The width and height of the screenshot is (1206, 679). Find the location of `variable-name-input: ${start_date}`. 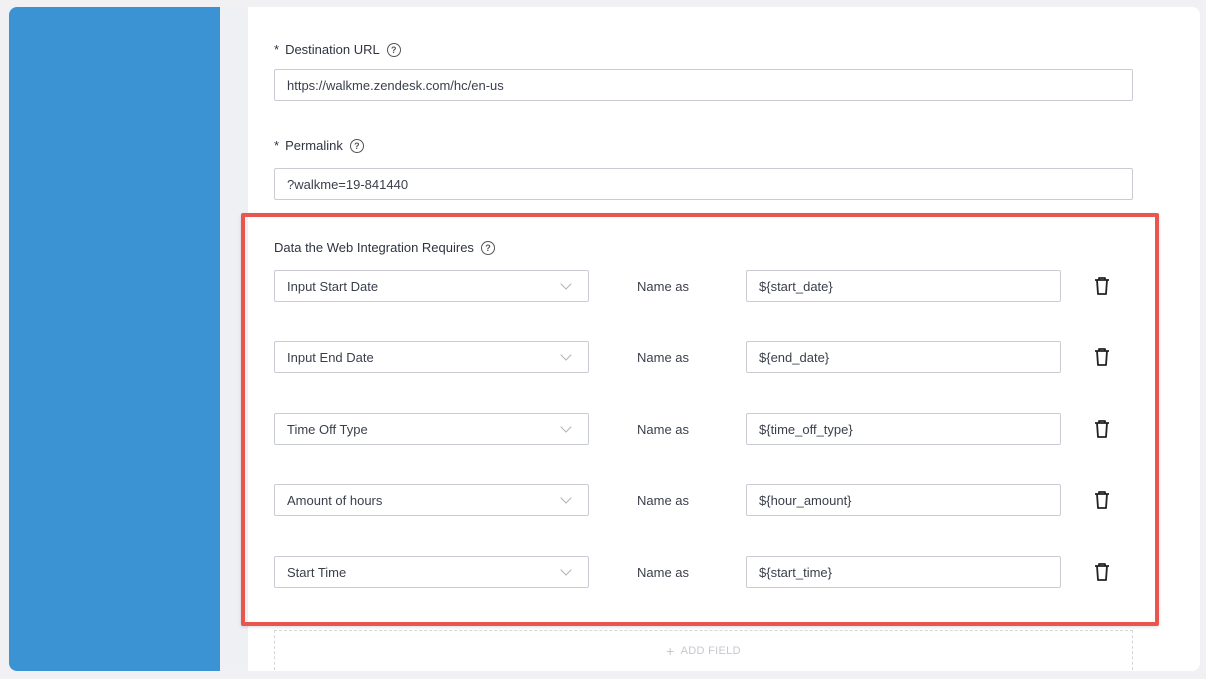

variable-name-input: ${start_date} is located at coordinates (903, 286).